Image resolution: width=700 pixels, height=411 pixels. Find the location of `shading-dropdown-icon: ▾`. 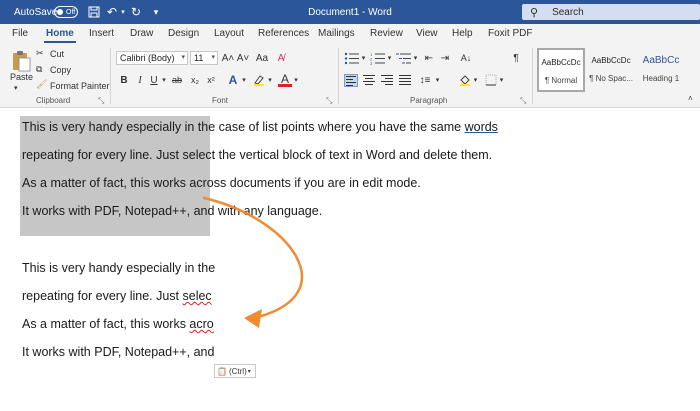

shading-dropdown-icon: ▾ is located at coordinates (475, 80).